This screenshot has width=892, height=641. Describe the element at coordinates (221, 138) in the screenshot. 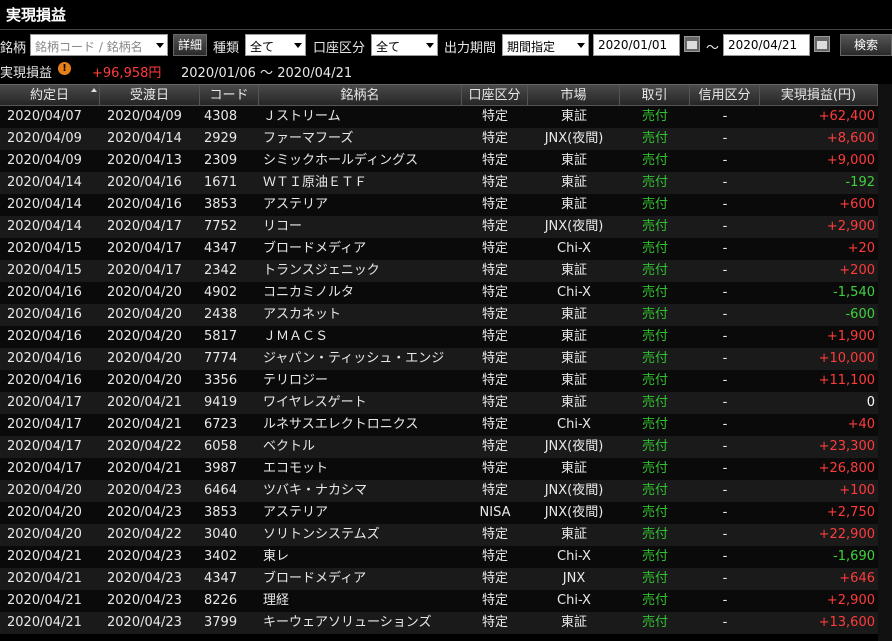

I see `cell-code: 2929` at that location.